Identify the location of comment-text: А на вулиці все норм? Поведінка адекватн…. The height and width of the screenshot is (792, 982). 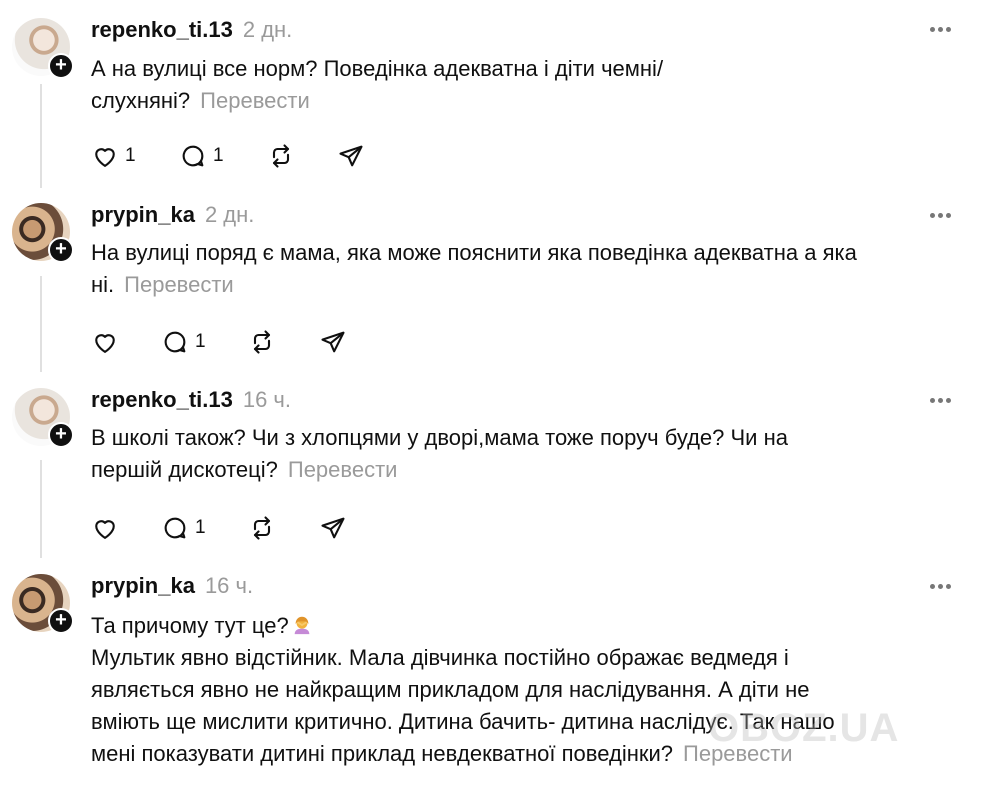
(377, 84).